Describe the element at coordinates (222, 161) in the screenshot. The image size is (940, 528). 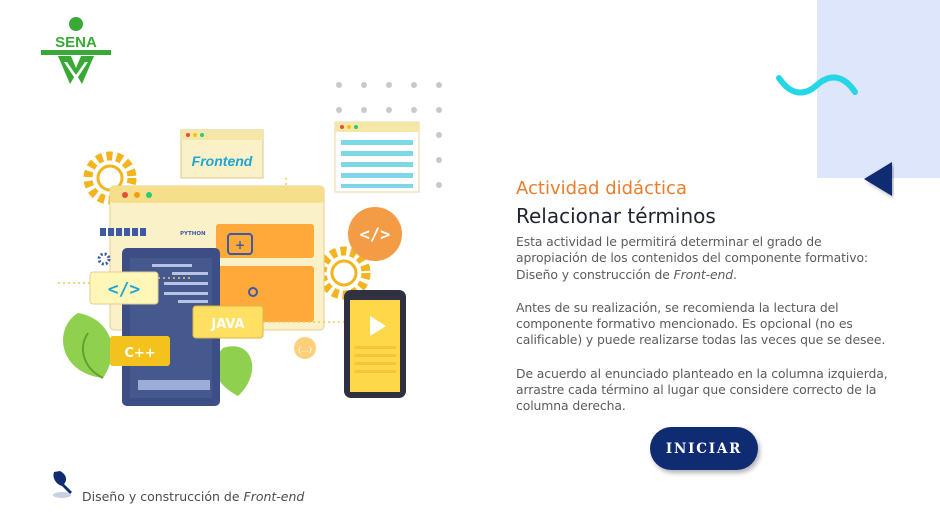
I see `frontend-label: Frontend` at that location.